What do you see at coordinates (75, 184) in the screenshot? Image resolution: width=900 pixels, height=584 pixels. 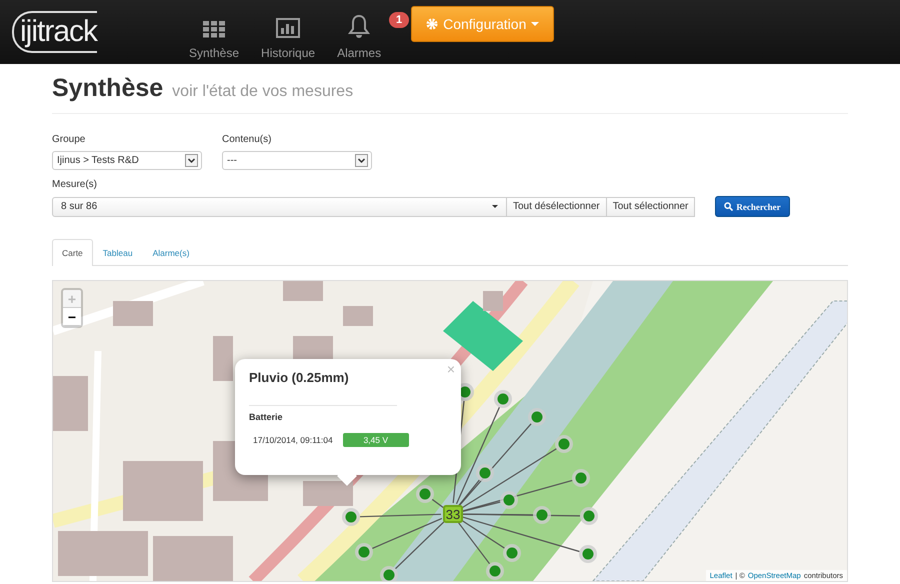 I see `field-label: Mesure(s)` at bounding box center [75, 184].